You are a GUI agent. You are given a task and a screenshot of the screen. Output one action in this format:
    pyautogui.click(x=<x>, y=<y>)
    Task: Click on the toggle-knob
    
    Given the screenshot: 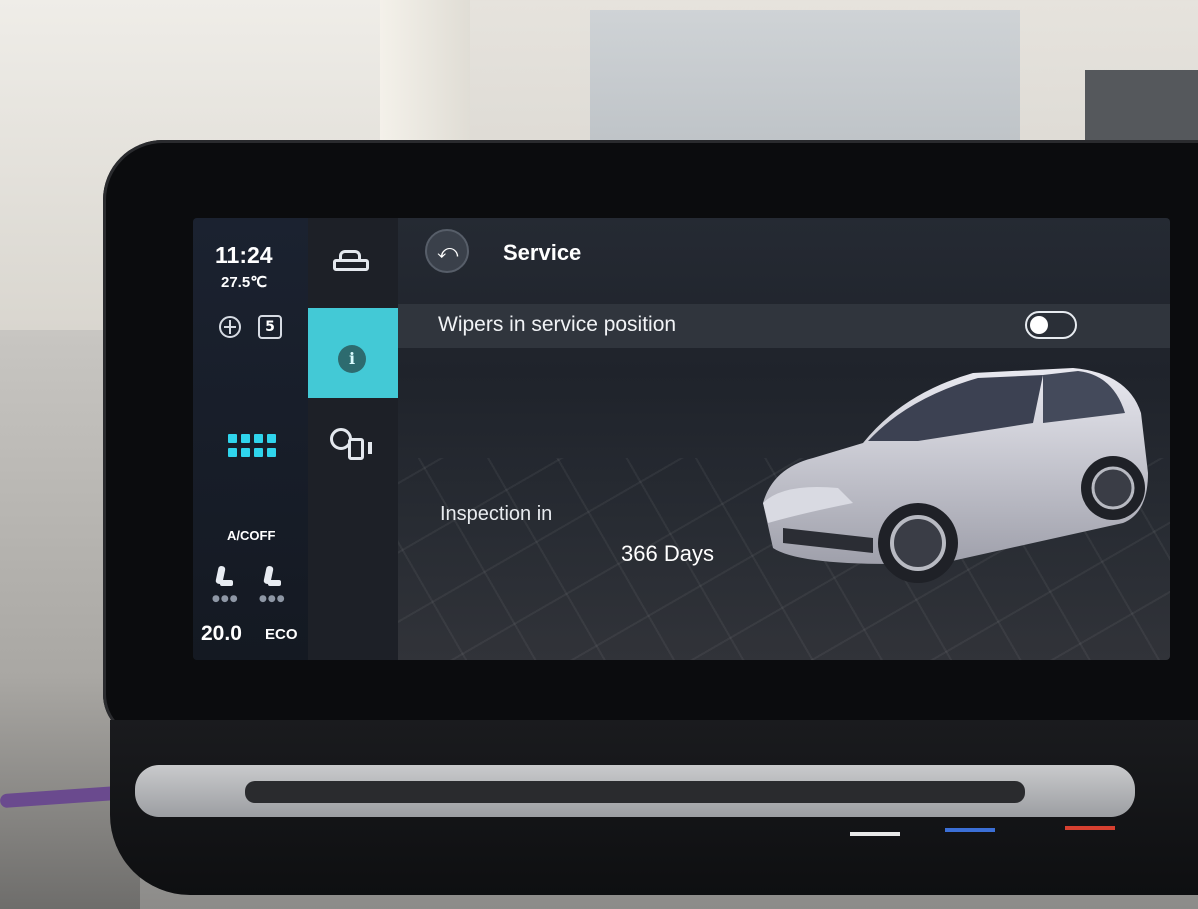 What is the action you would take?
    pyautogui.click(x=1039, y=325)
    